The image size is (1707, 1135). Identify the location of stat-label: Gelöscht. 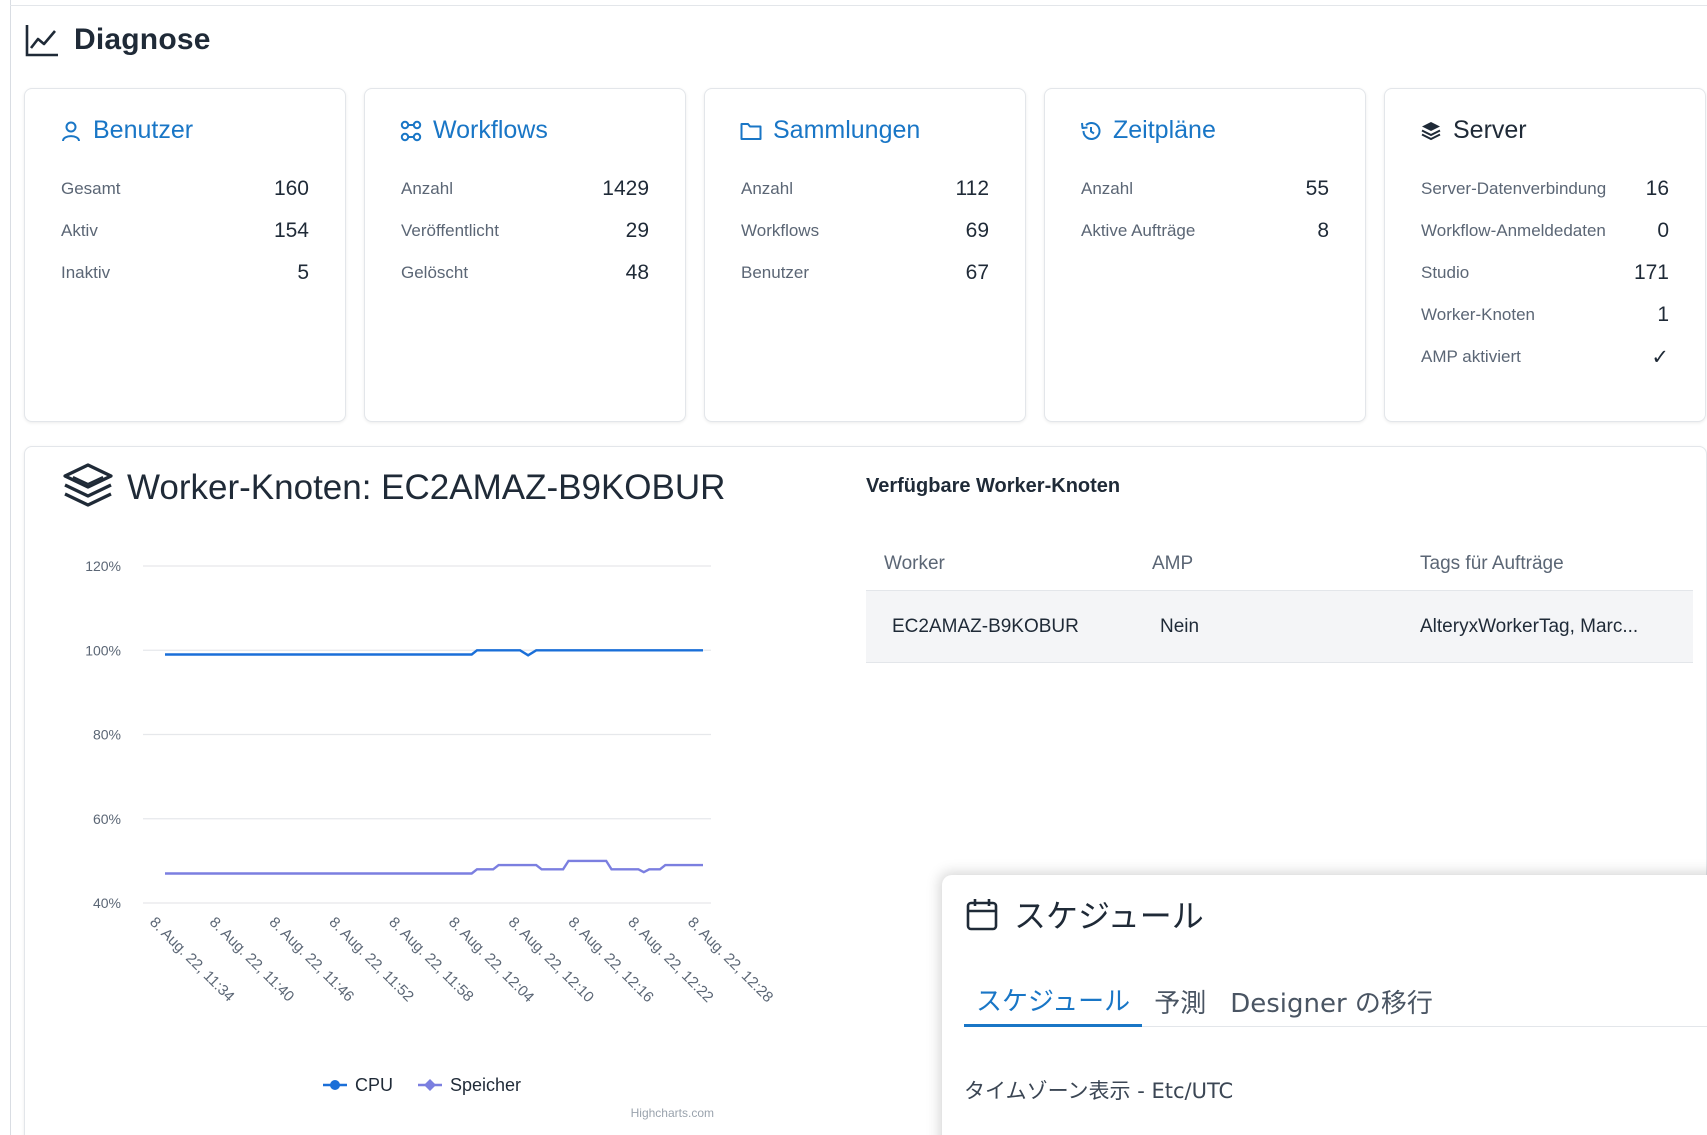
(435, 272).